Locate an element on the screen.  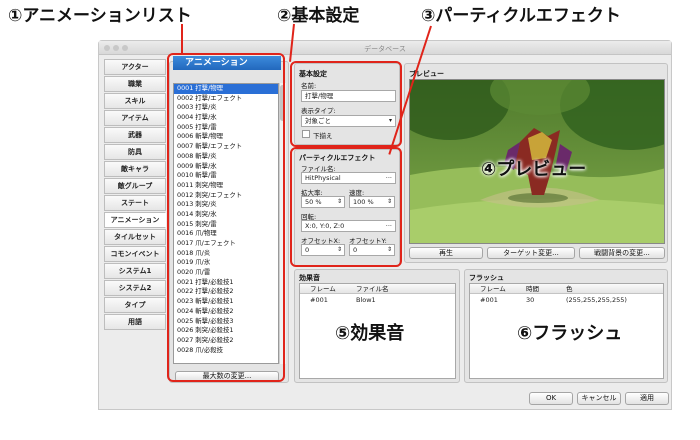
callout-box-animation-list is located at coordinates (226, 217).